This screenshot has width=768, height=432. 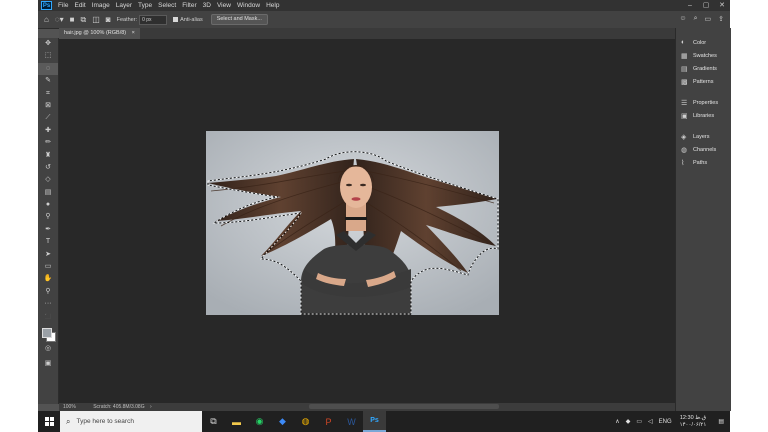 What do you see at coordinates (95, 33) in the screenshot?
I see `document-tab-title: hair.jpg @ 100% (RGB/8)` at bounding box center [95, 33].